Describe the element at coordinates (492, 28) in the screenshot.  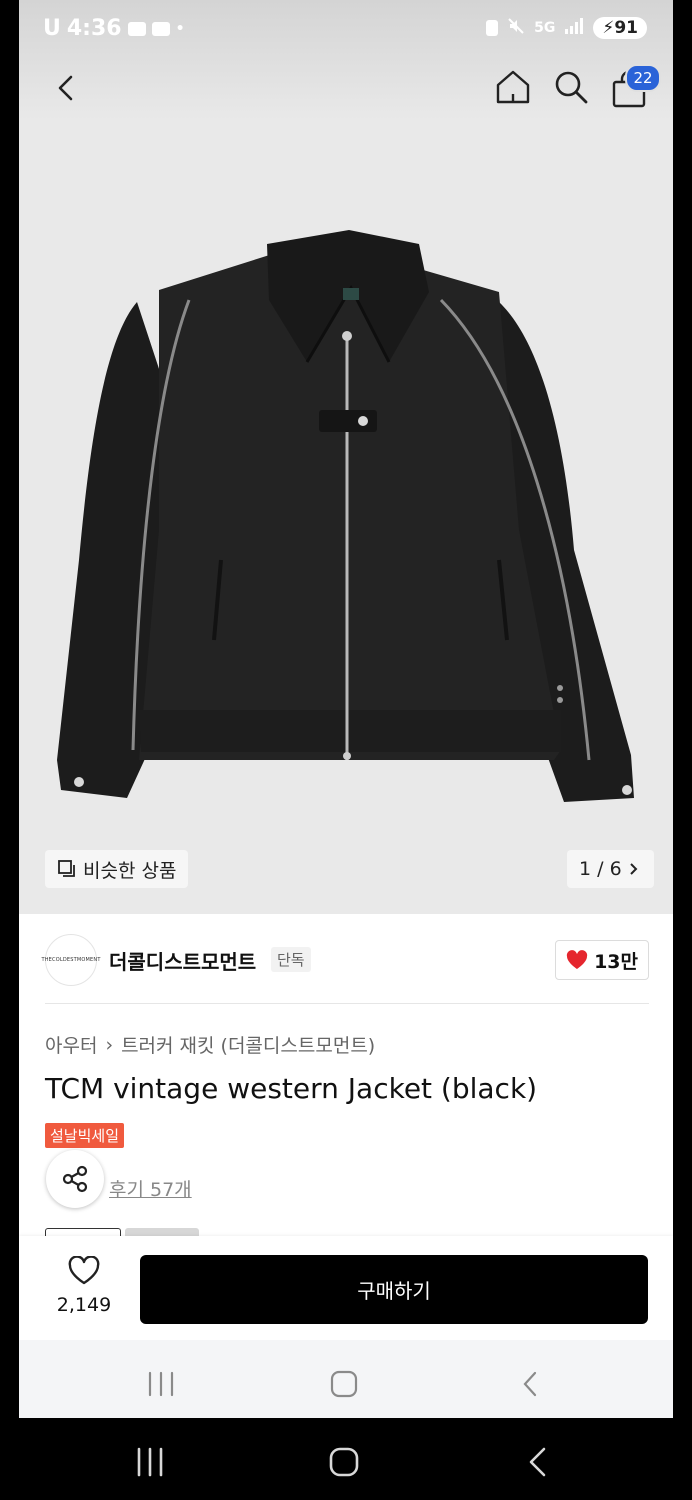
I see `sim-icon` at that location.